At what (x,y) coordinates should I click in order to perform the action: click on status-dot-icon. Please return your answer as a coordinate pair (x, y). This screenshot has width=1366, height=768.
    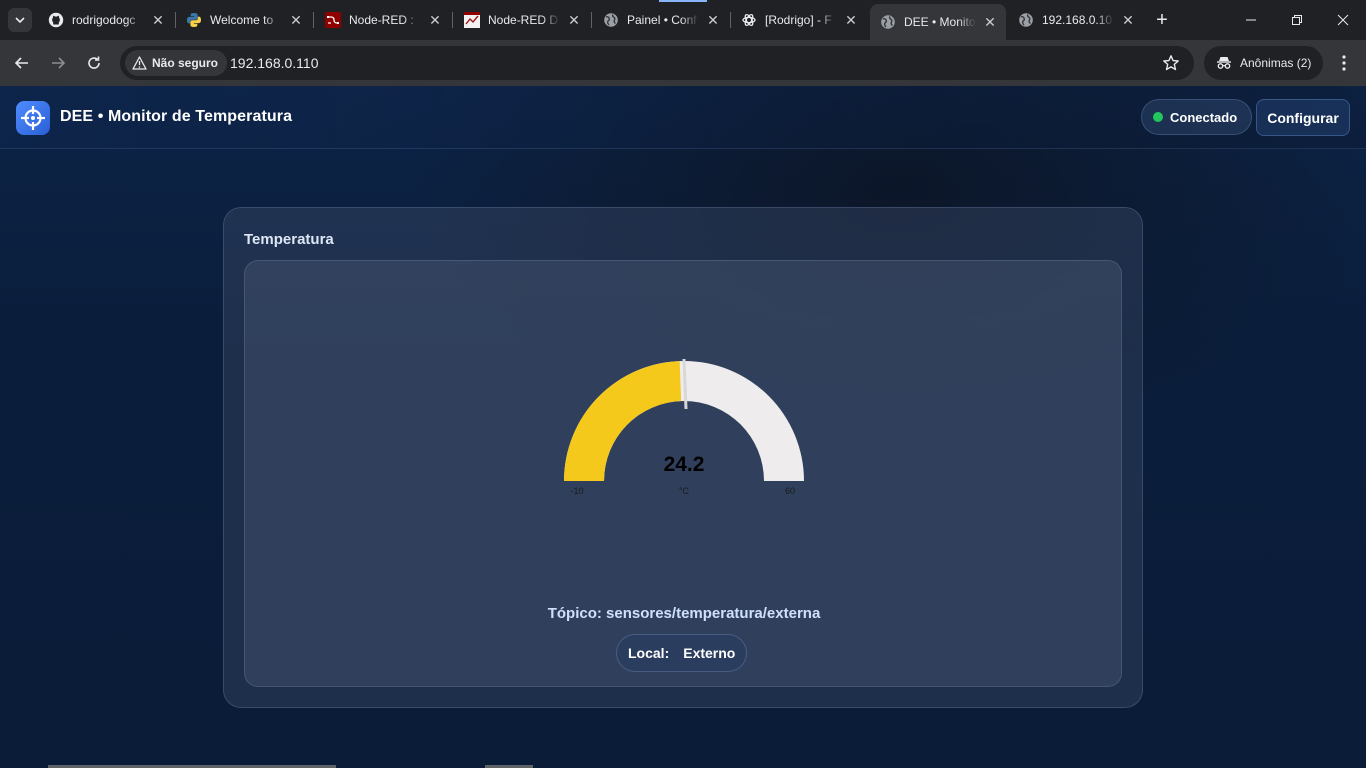
    Looking at the image, I should click on (1158, 117).